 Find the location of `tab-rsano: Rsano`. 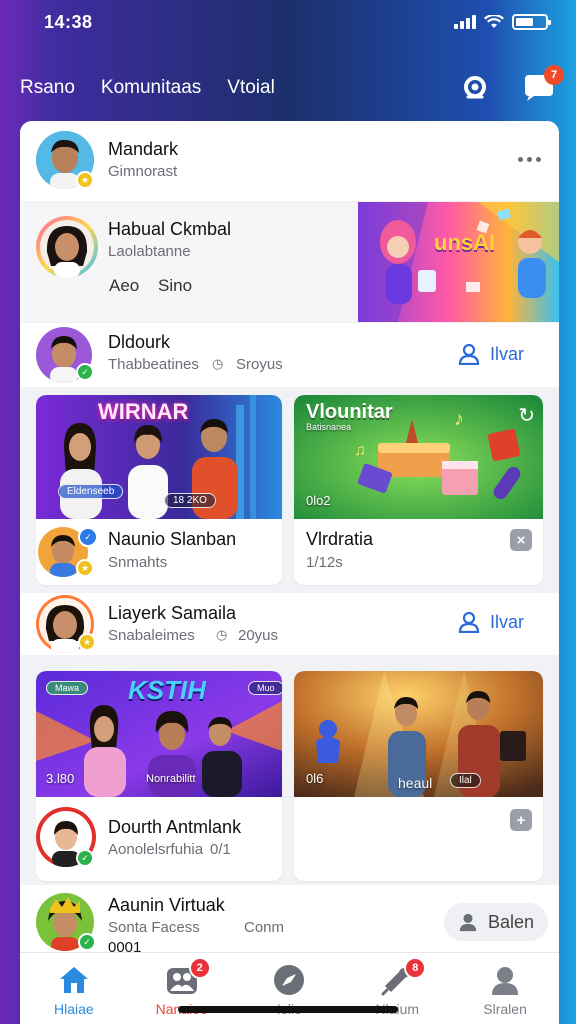

tab-rsano: Rsano is located at coordinates (47, 88).